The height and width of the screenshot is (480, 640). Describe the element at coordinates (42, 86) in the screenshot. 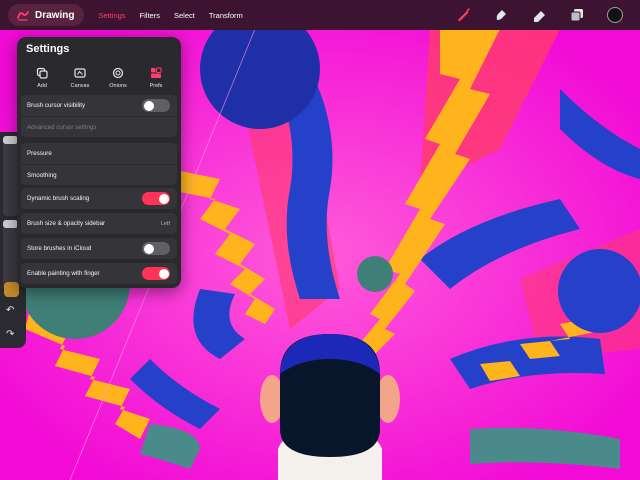

I see `tab-add-label: Add` at that location.